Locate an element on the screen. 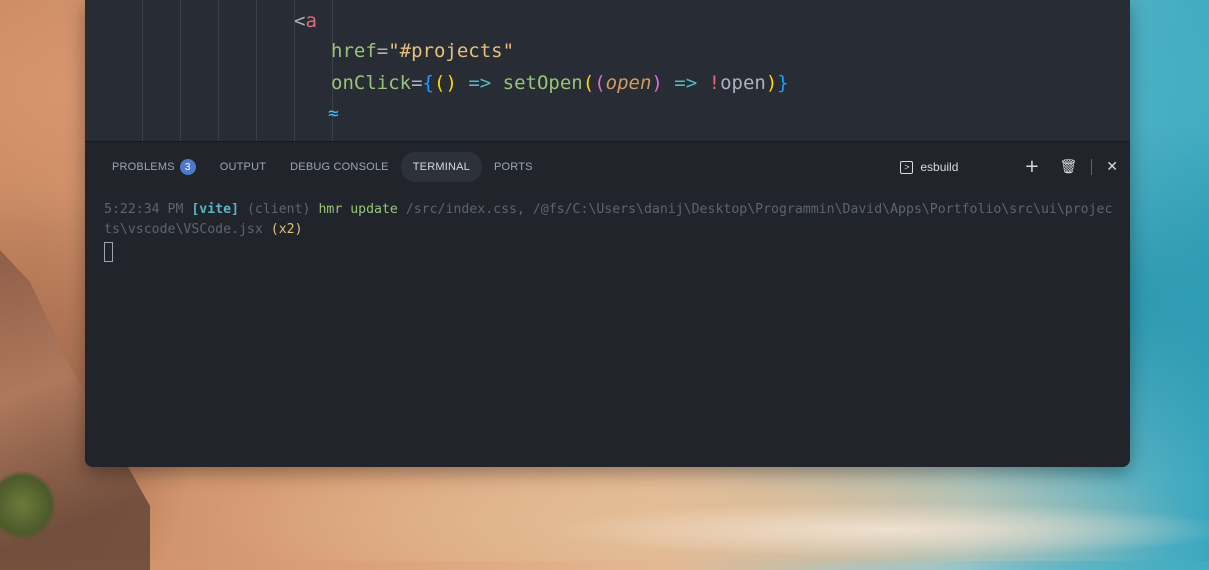  tailwind-icon: ≈ is located at coordinates (333, 113).